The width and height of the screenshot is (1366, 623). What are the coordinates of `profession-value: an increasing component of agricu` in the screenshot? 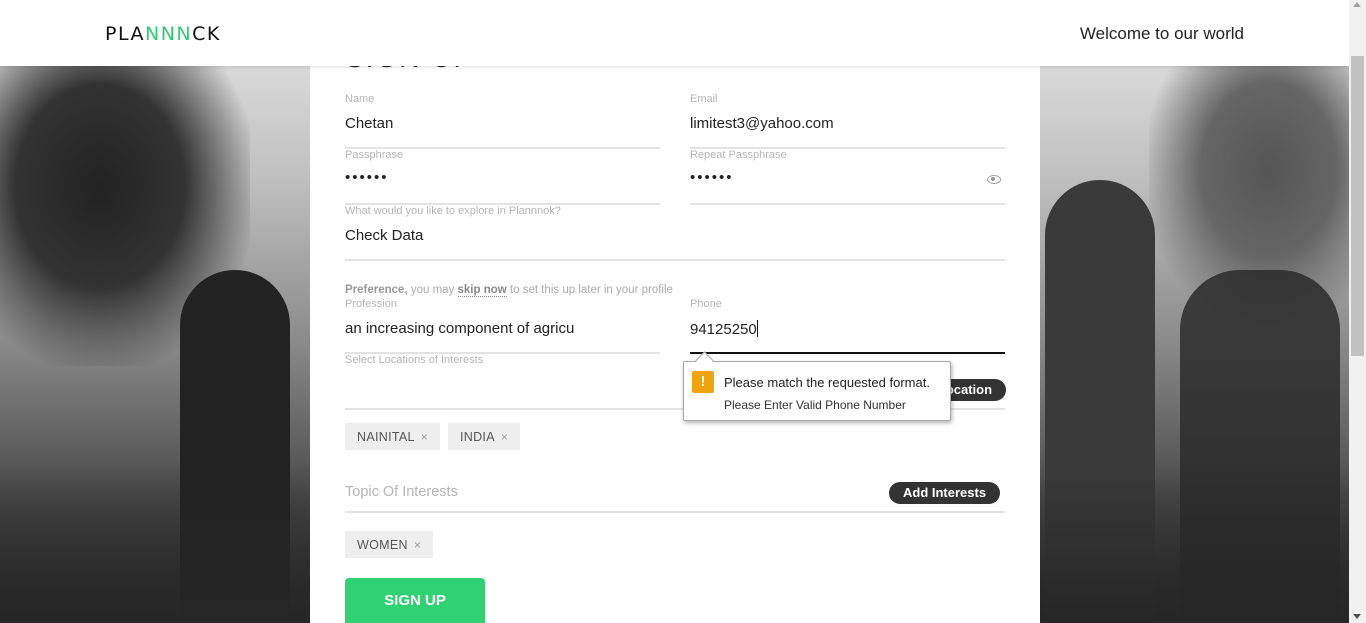 It's located at (502, 328).